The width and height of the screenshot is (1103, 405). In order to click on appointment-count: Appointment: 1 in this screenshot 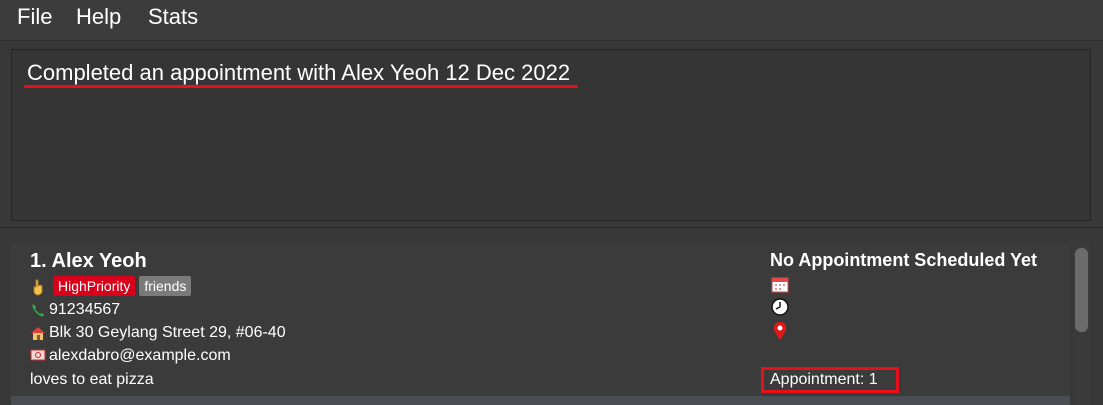, I will do `click(830, 380)`.